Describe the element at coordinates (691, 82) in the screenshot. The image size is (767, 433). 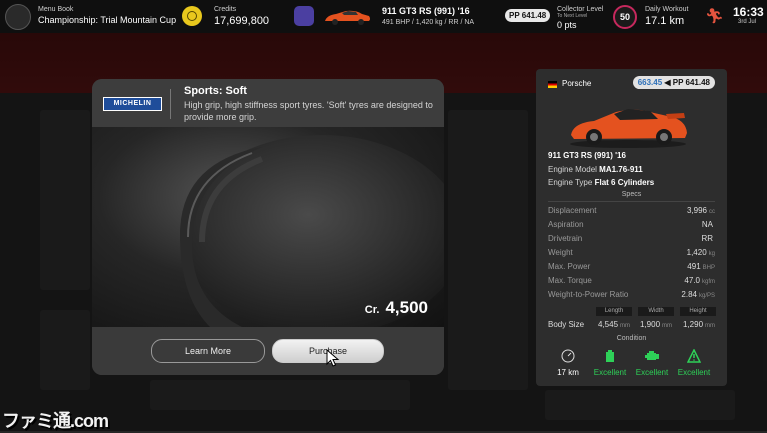
I see `pp-after: PP 641.48` at that location.